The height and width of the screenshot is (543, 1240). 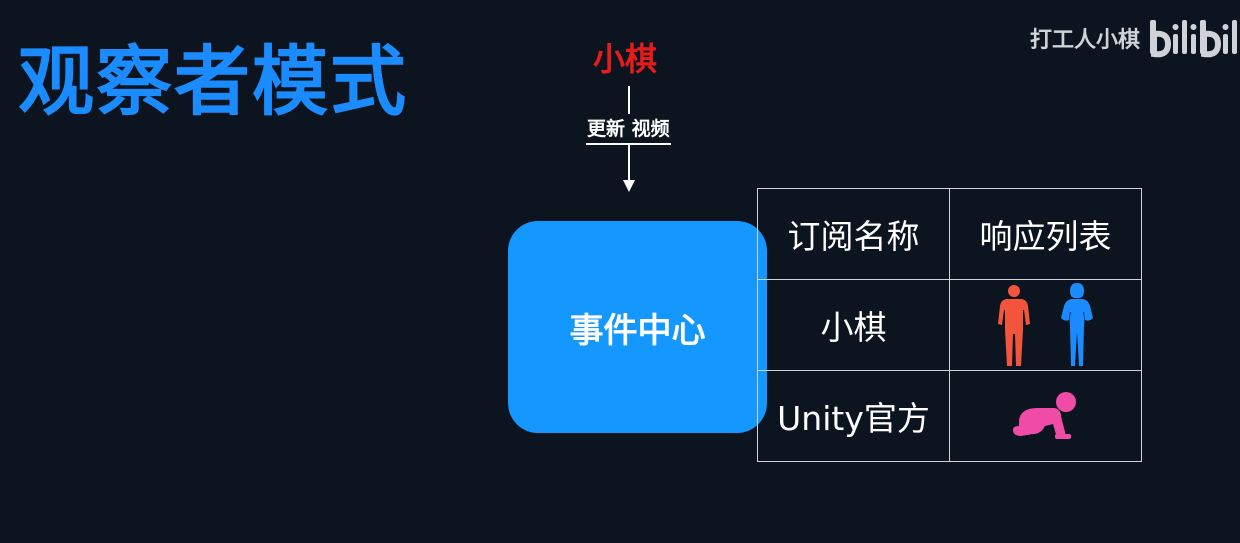 What do you see at coordinates (1076, 324) in the screenshot?
I see `woman-silhouette-icon` at bounding box center [1076, 324].